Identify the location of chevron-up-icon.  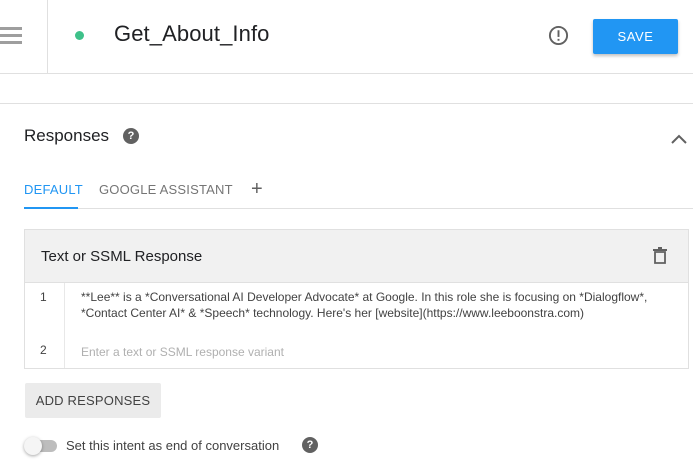
(679, 139).